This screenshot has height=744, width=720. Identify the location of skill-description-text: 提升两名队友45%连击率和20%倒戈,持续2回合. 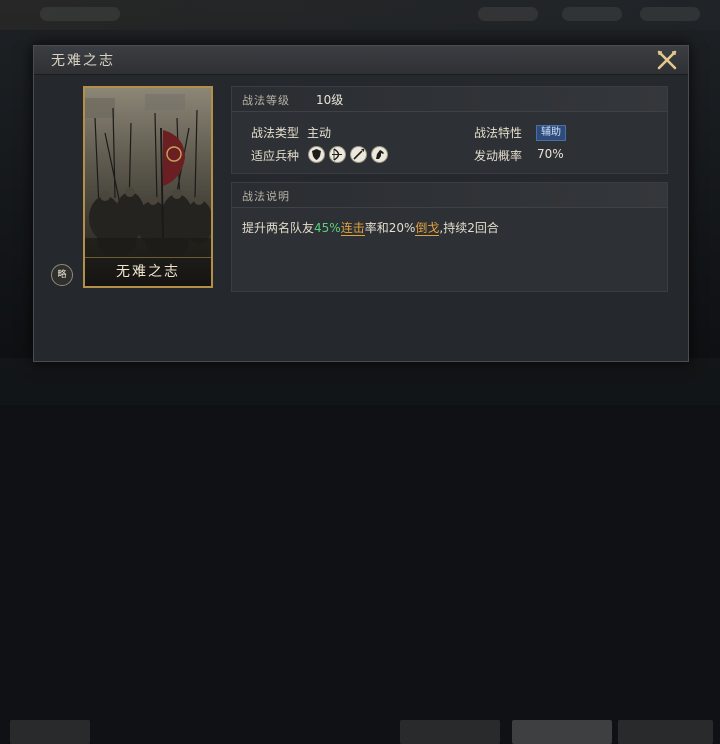
(370, 227).